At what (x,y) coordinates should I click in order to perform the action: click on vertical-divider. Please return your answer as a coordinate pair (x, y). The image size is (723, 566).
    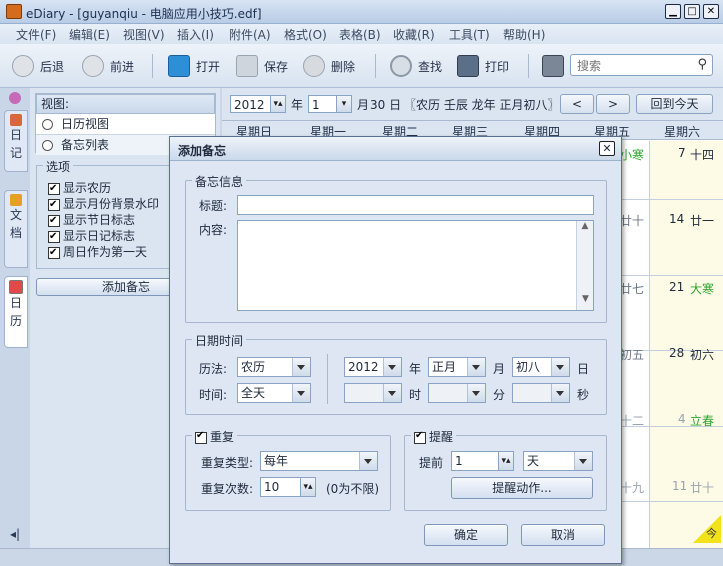
    Looking at the image, I should click on (327, 379).